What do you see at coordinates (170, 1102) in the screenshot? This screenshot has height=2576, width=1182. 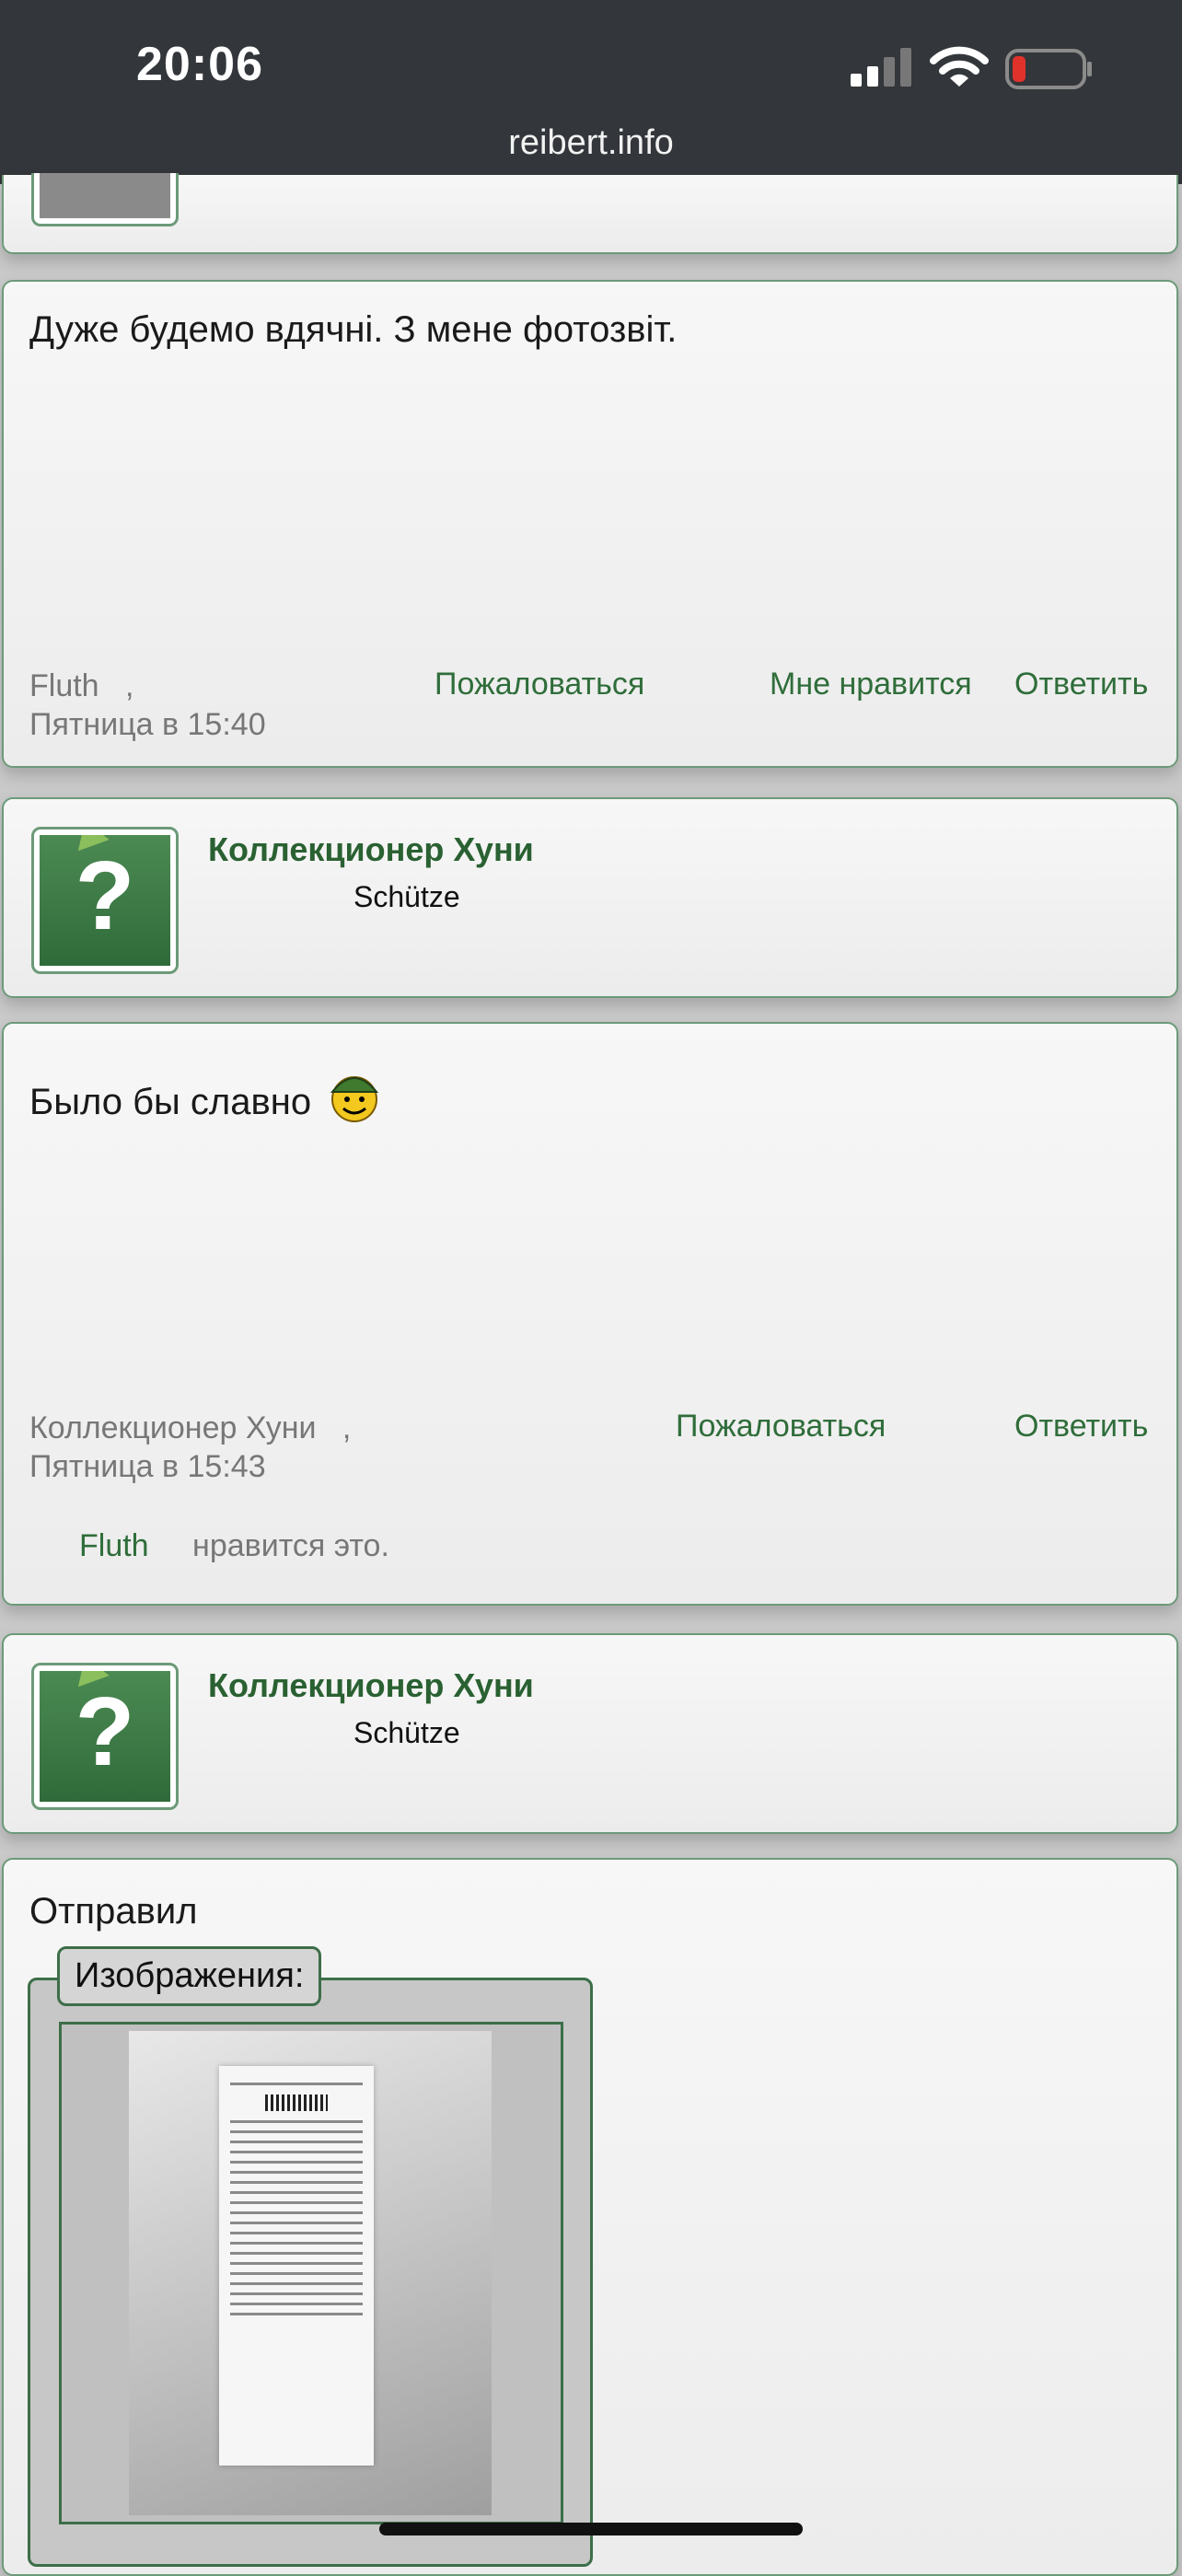 I see `post-text: Было бы славно` at bounding box center [170, 1102].